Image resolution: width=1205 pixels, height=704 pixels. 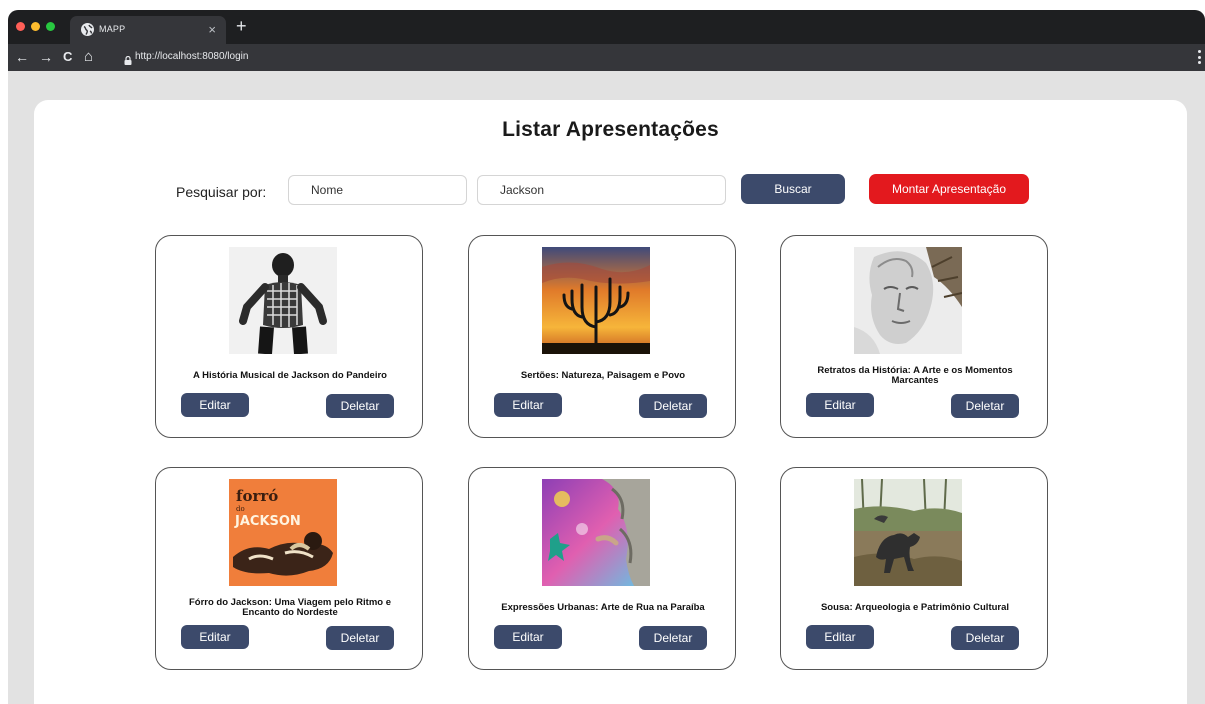 I want to click on album-text-forro: forró, so click(x=257, y=496).